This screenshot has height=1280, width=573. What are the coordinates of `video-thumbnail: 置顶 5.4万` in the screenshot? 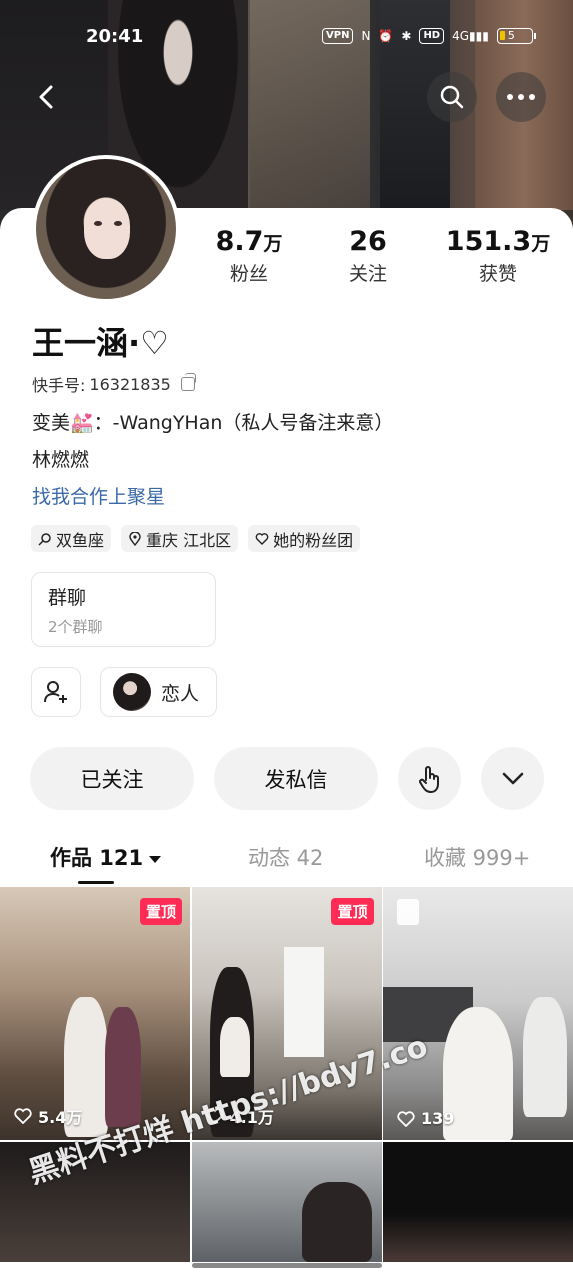 It's located at (95, 1013).